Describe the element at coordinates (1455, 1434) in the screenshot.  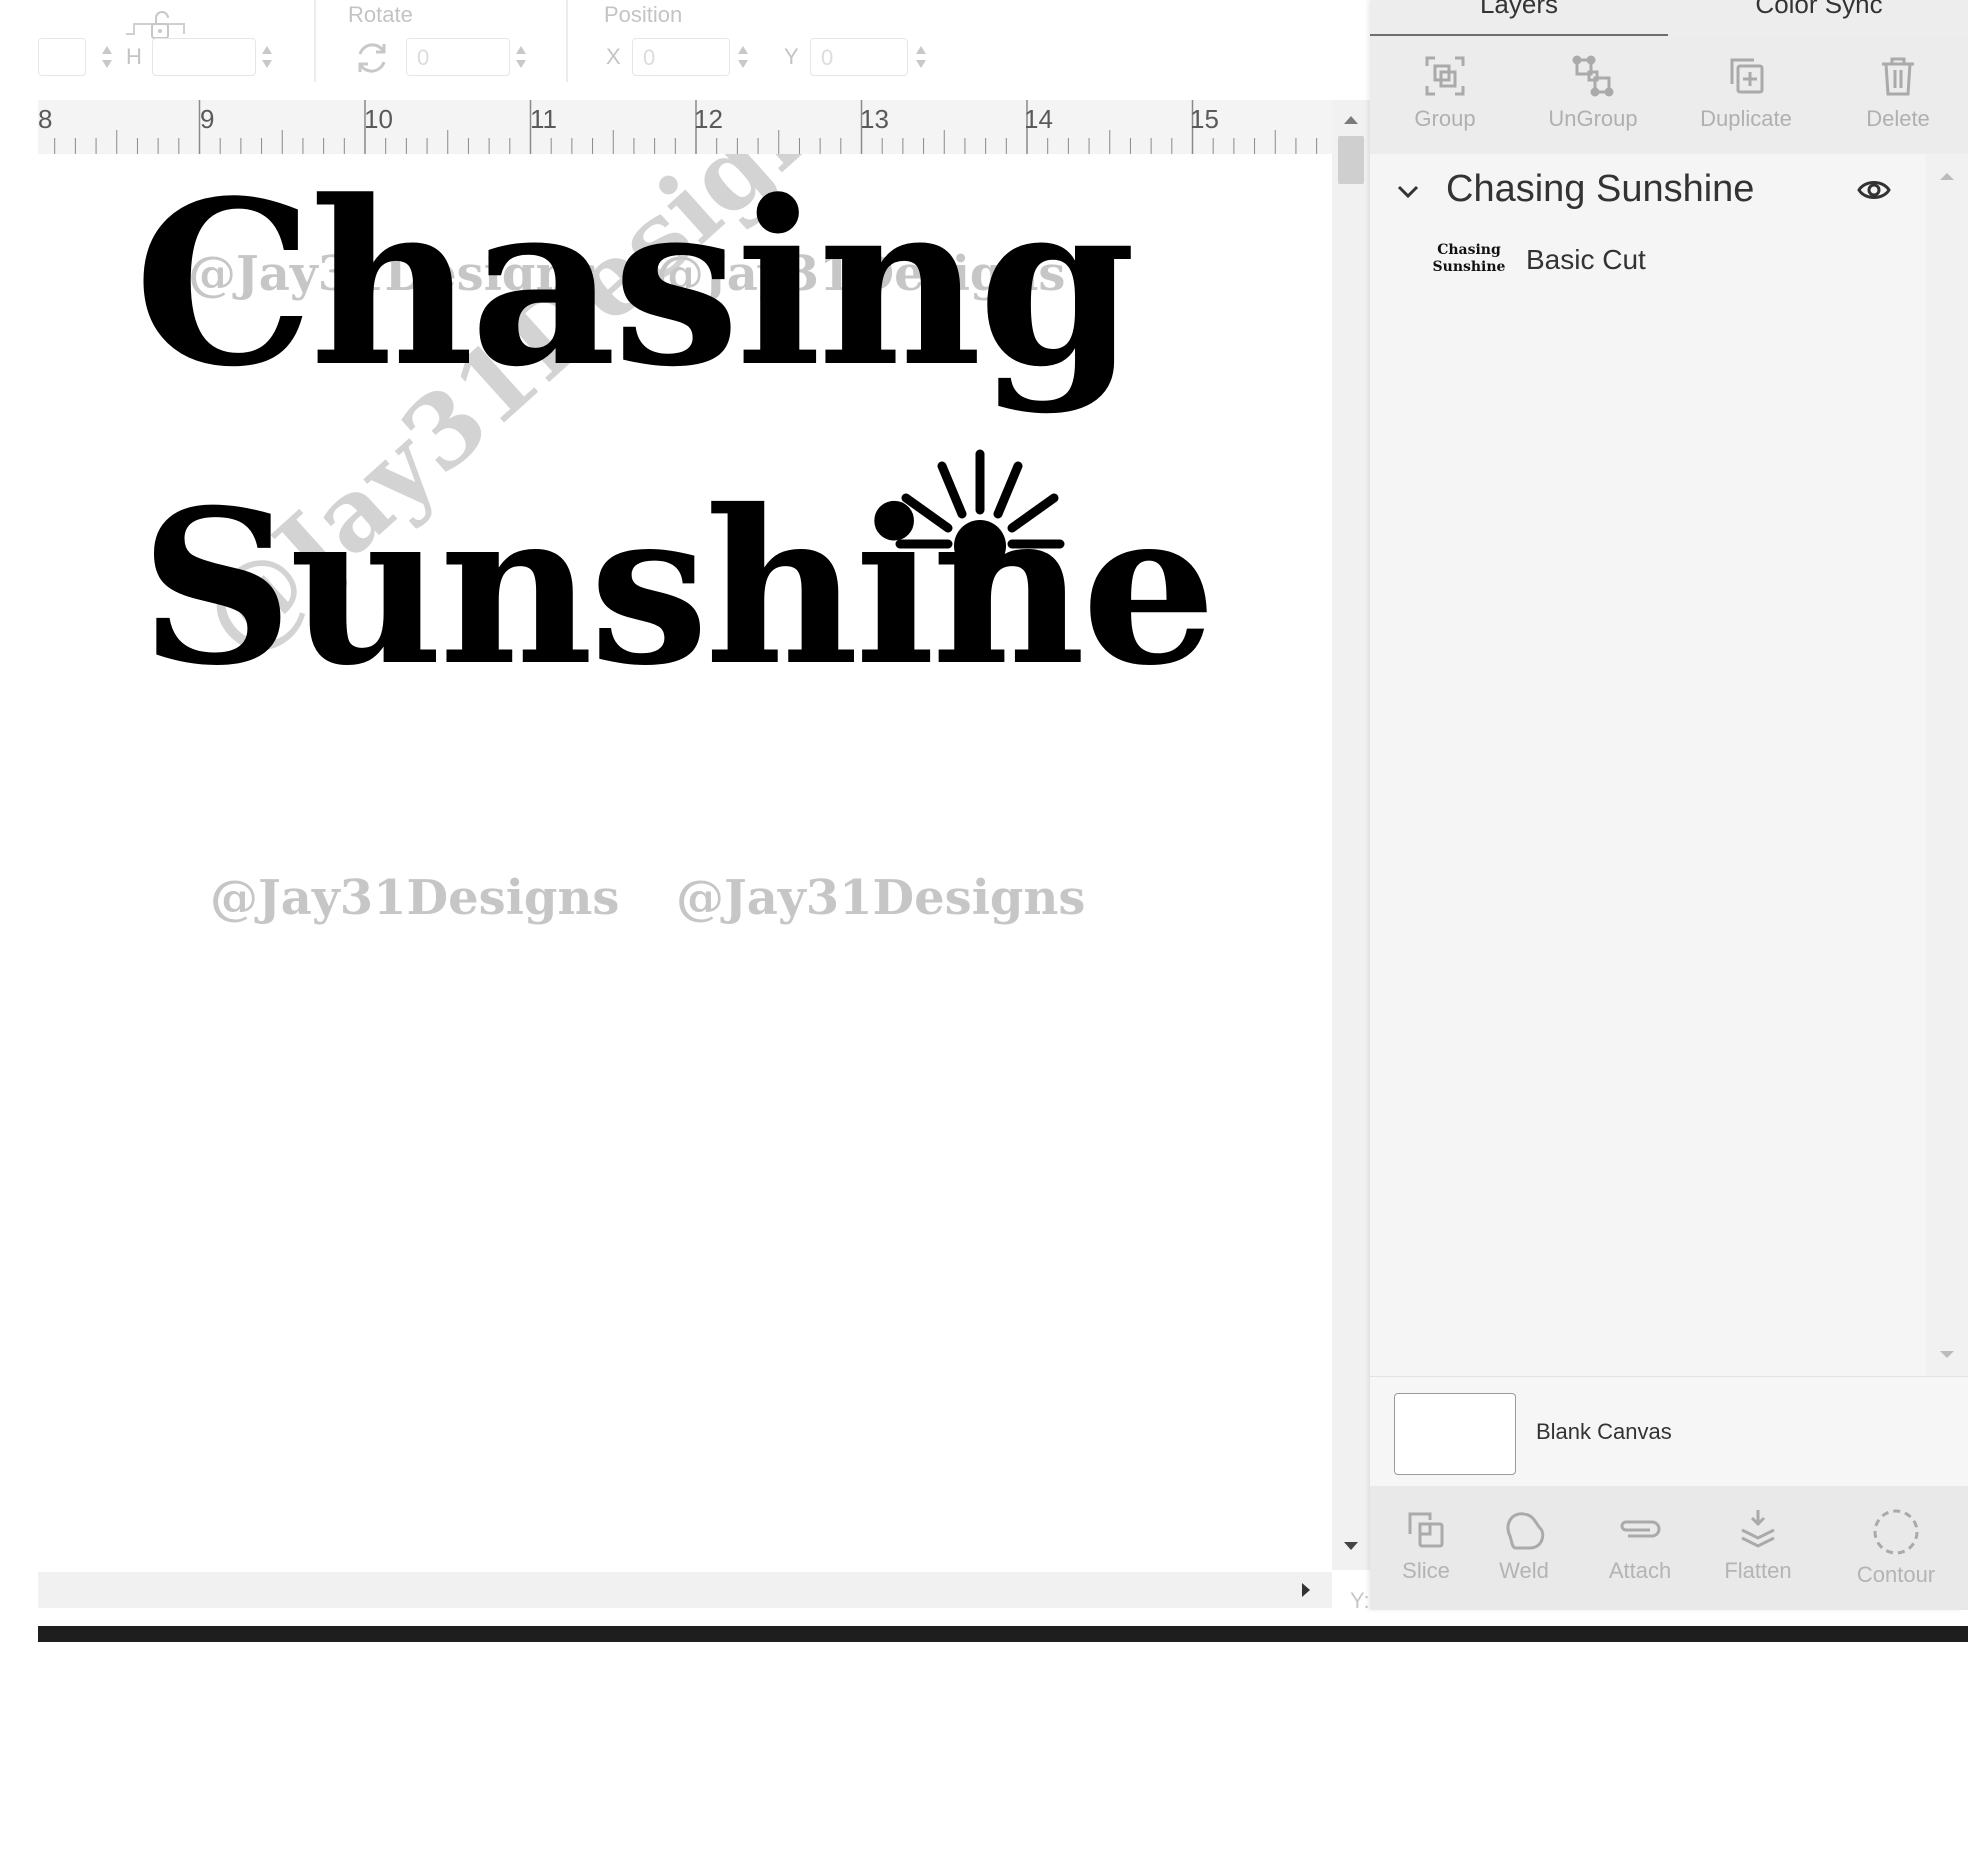
I see `canvas-color-swatch` at that location.